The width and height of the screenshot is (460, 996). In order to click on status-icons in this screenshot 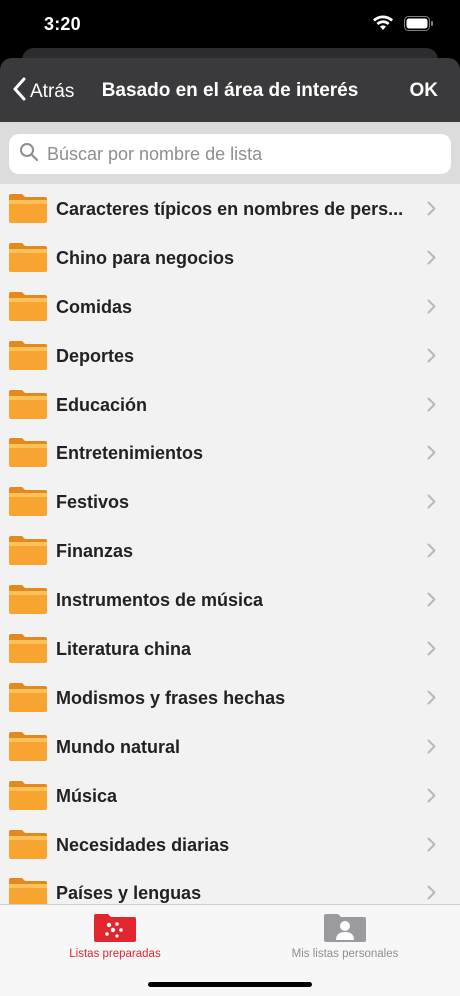, I will do `click(403, 25)`.